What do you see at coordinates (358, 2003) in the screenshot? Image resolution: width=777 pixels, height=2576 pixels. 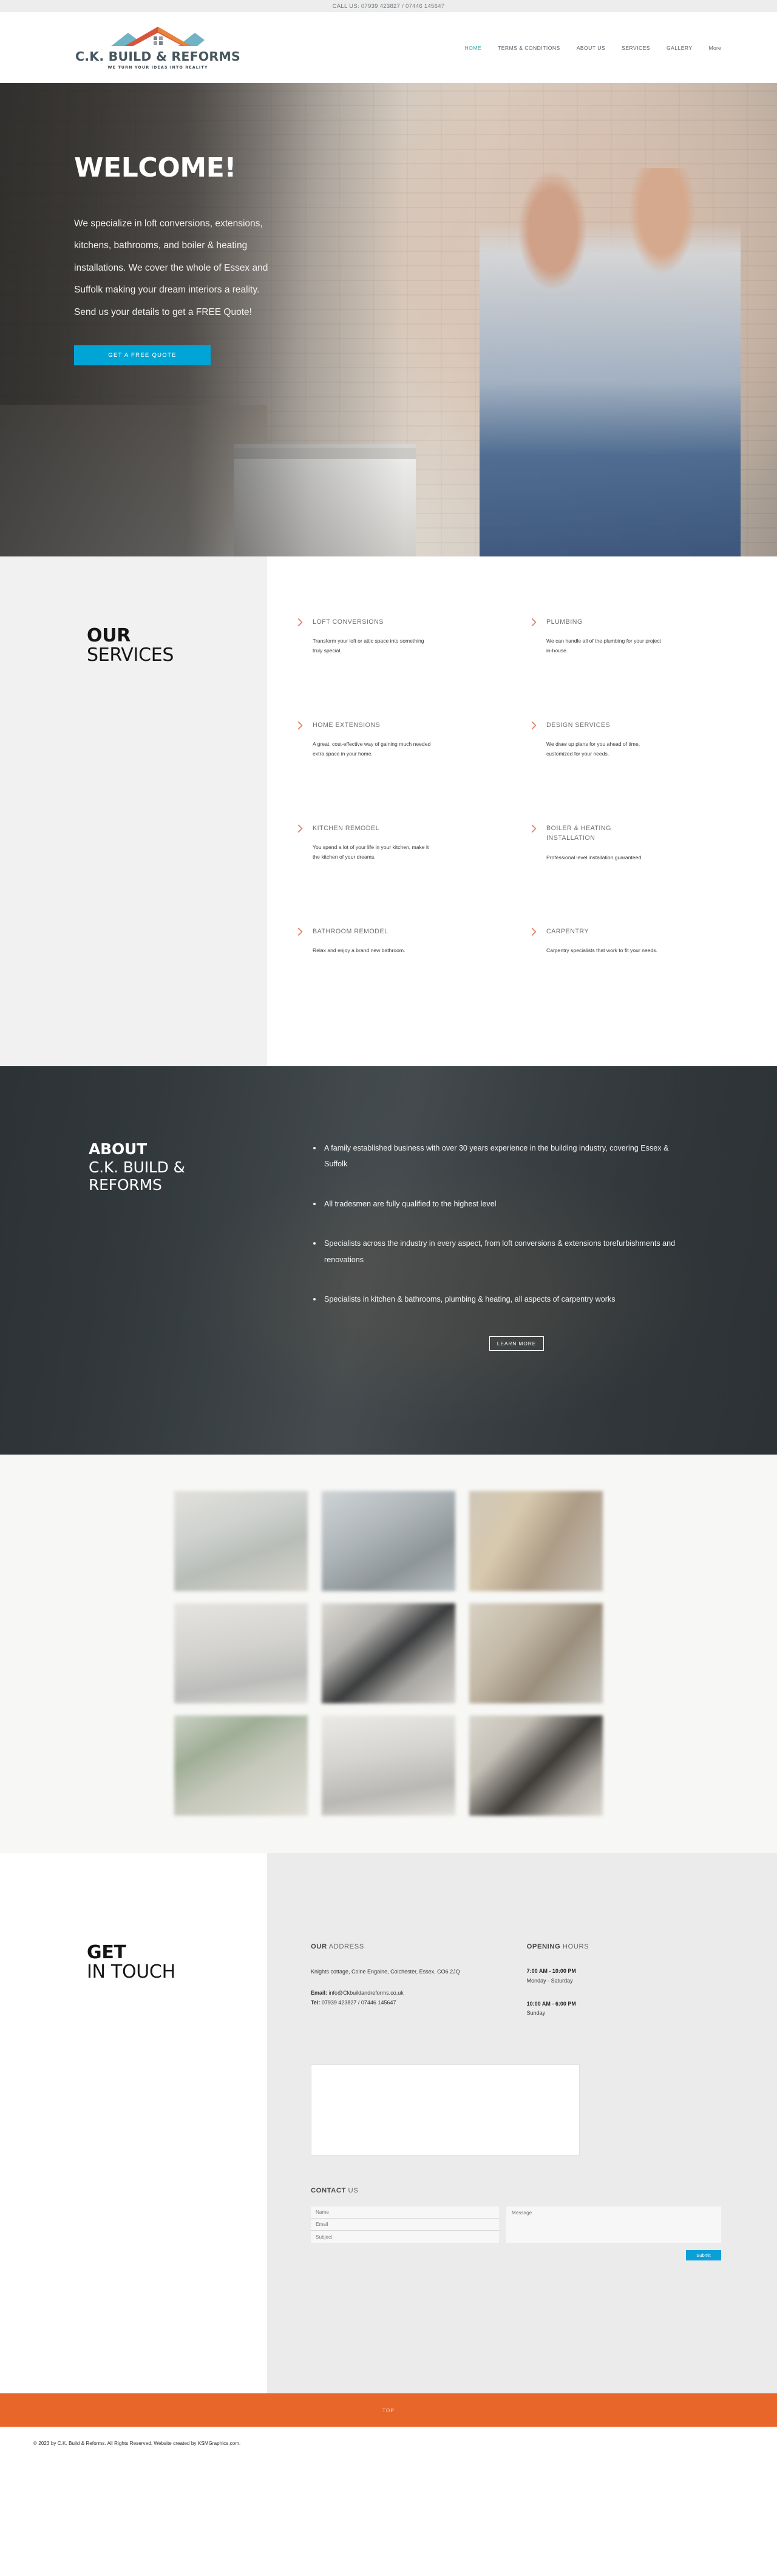 I see `tel-value: 07939 423827 / 07446 145647` at bounding box center [358, 2003].